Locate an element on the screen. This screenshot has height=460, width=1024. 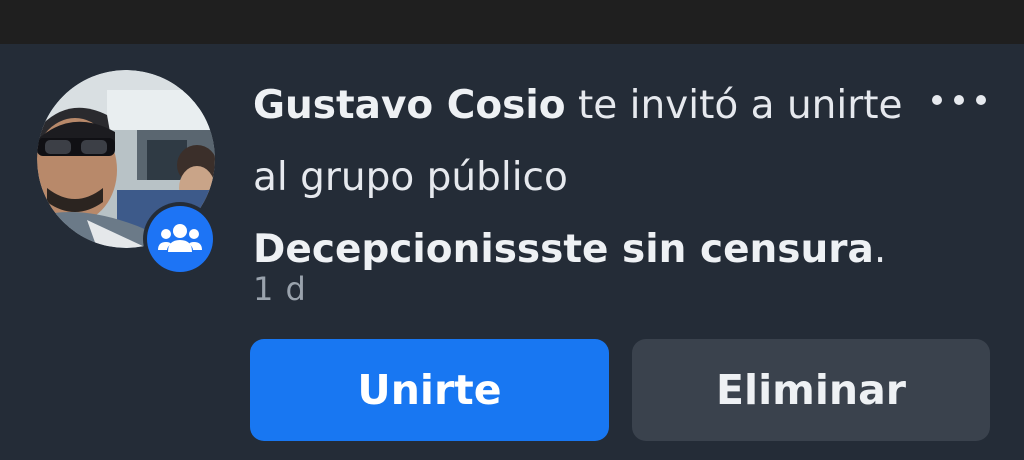
more-options-icon is located at coordinates (959, 100).